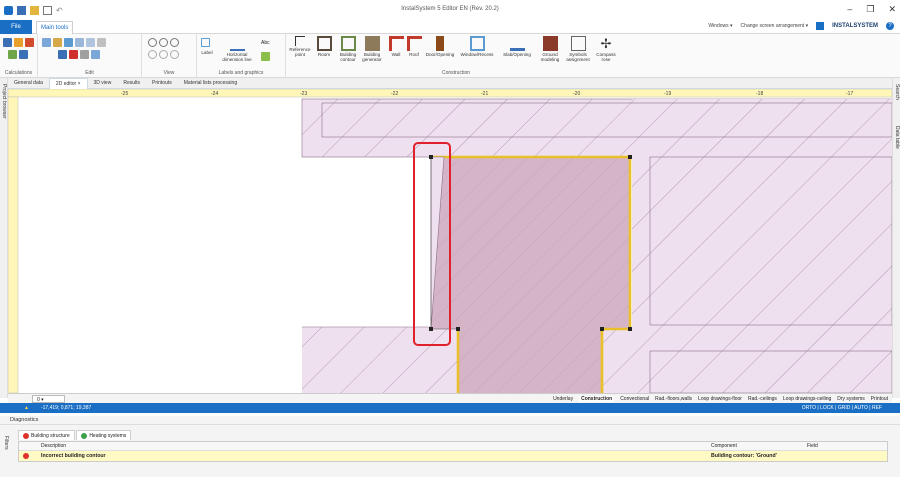 The height and width of the screenshot is (477, 900). What do you see at coordinates (890, 26) in the screenshot?
I see `help-icon: ?` at bounding box center [890, 26].